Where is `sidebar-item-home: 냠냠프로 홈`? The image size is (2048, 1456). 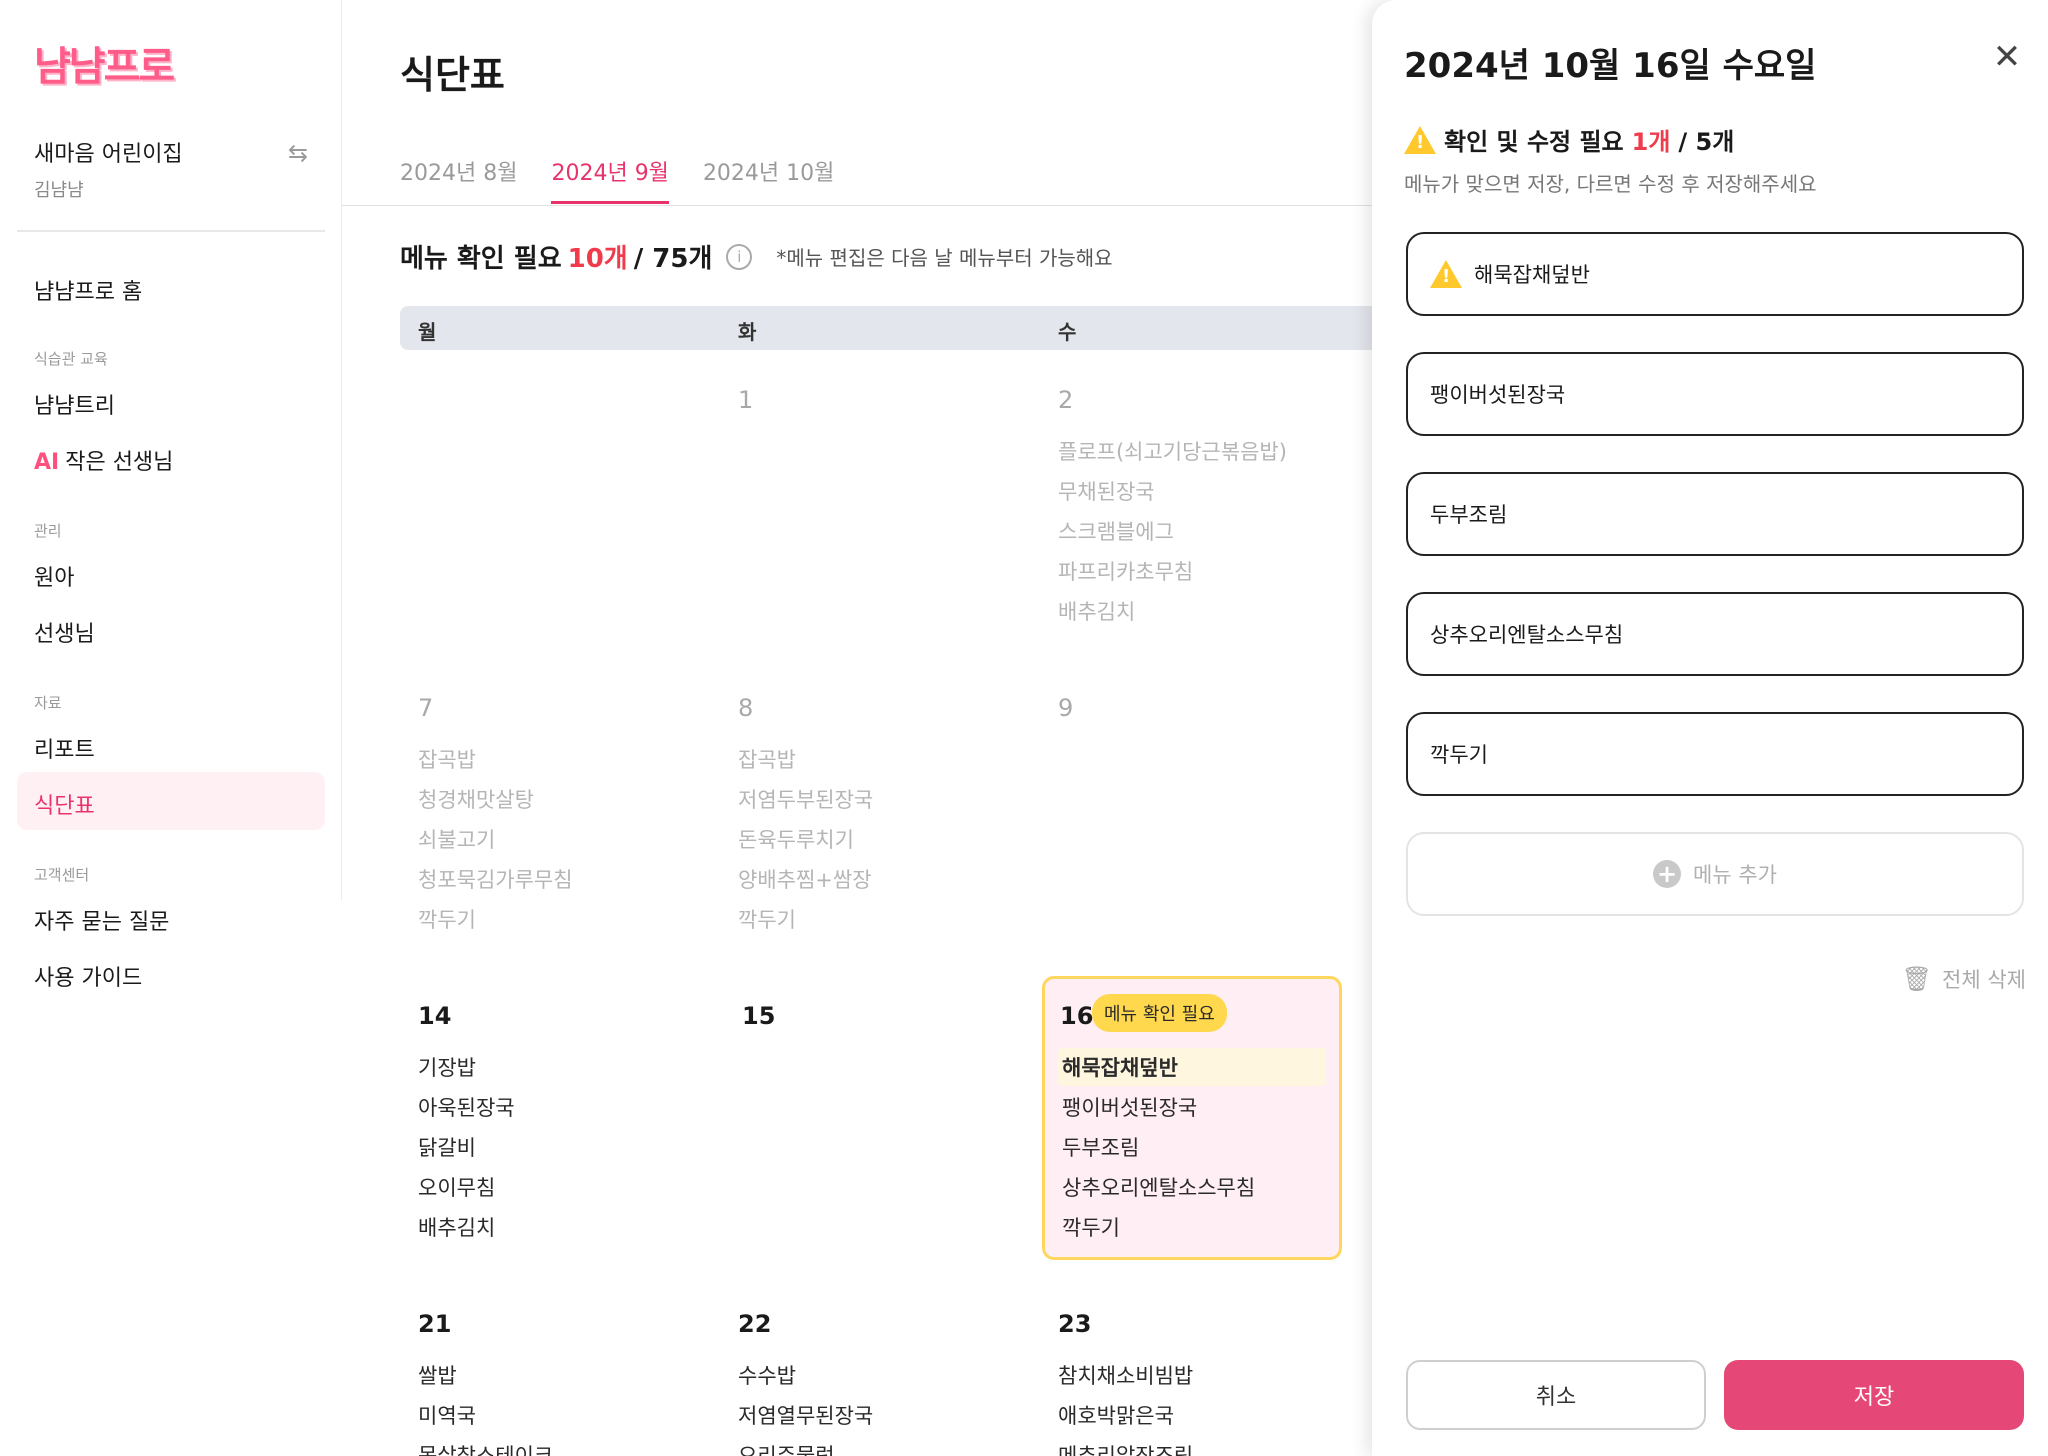 sidebar-item-home: 냠냠프로 홈 is located at coordinates (88, 290).